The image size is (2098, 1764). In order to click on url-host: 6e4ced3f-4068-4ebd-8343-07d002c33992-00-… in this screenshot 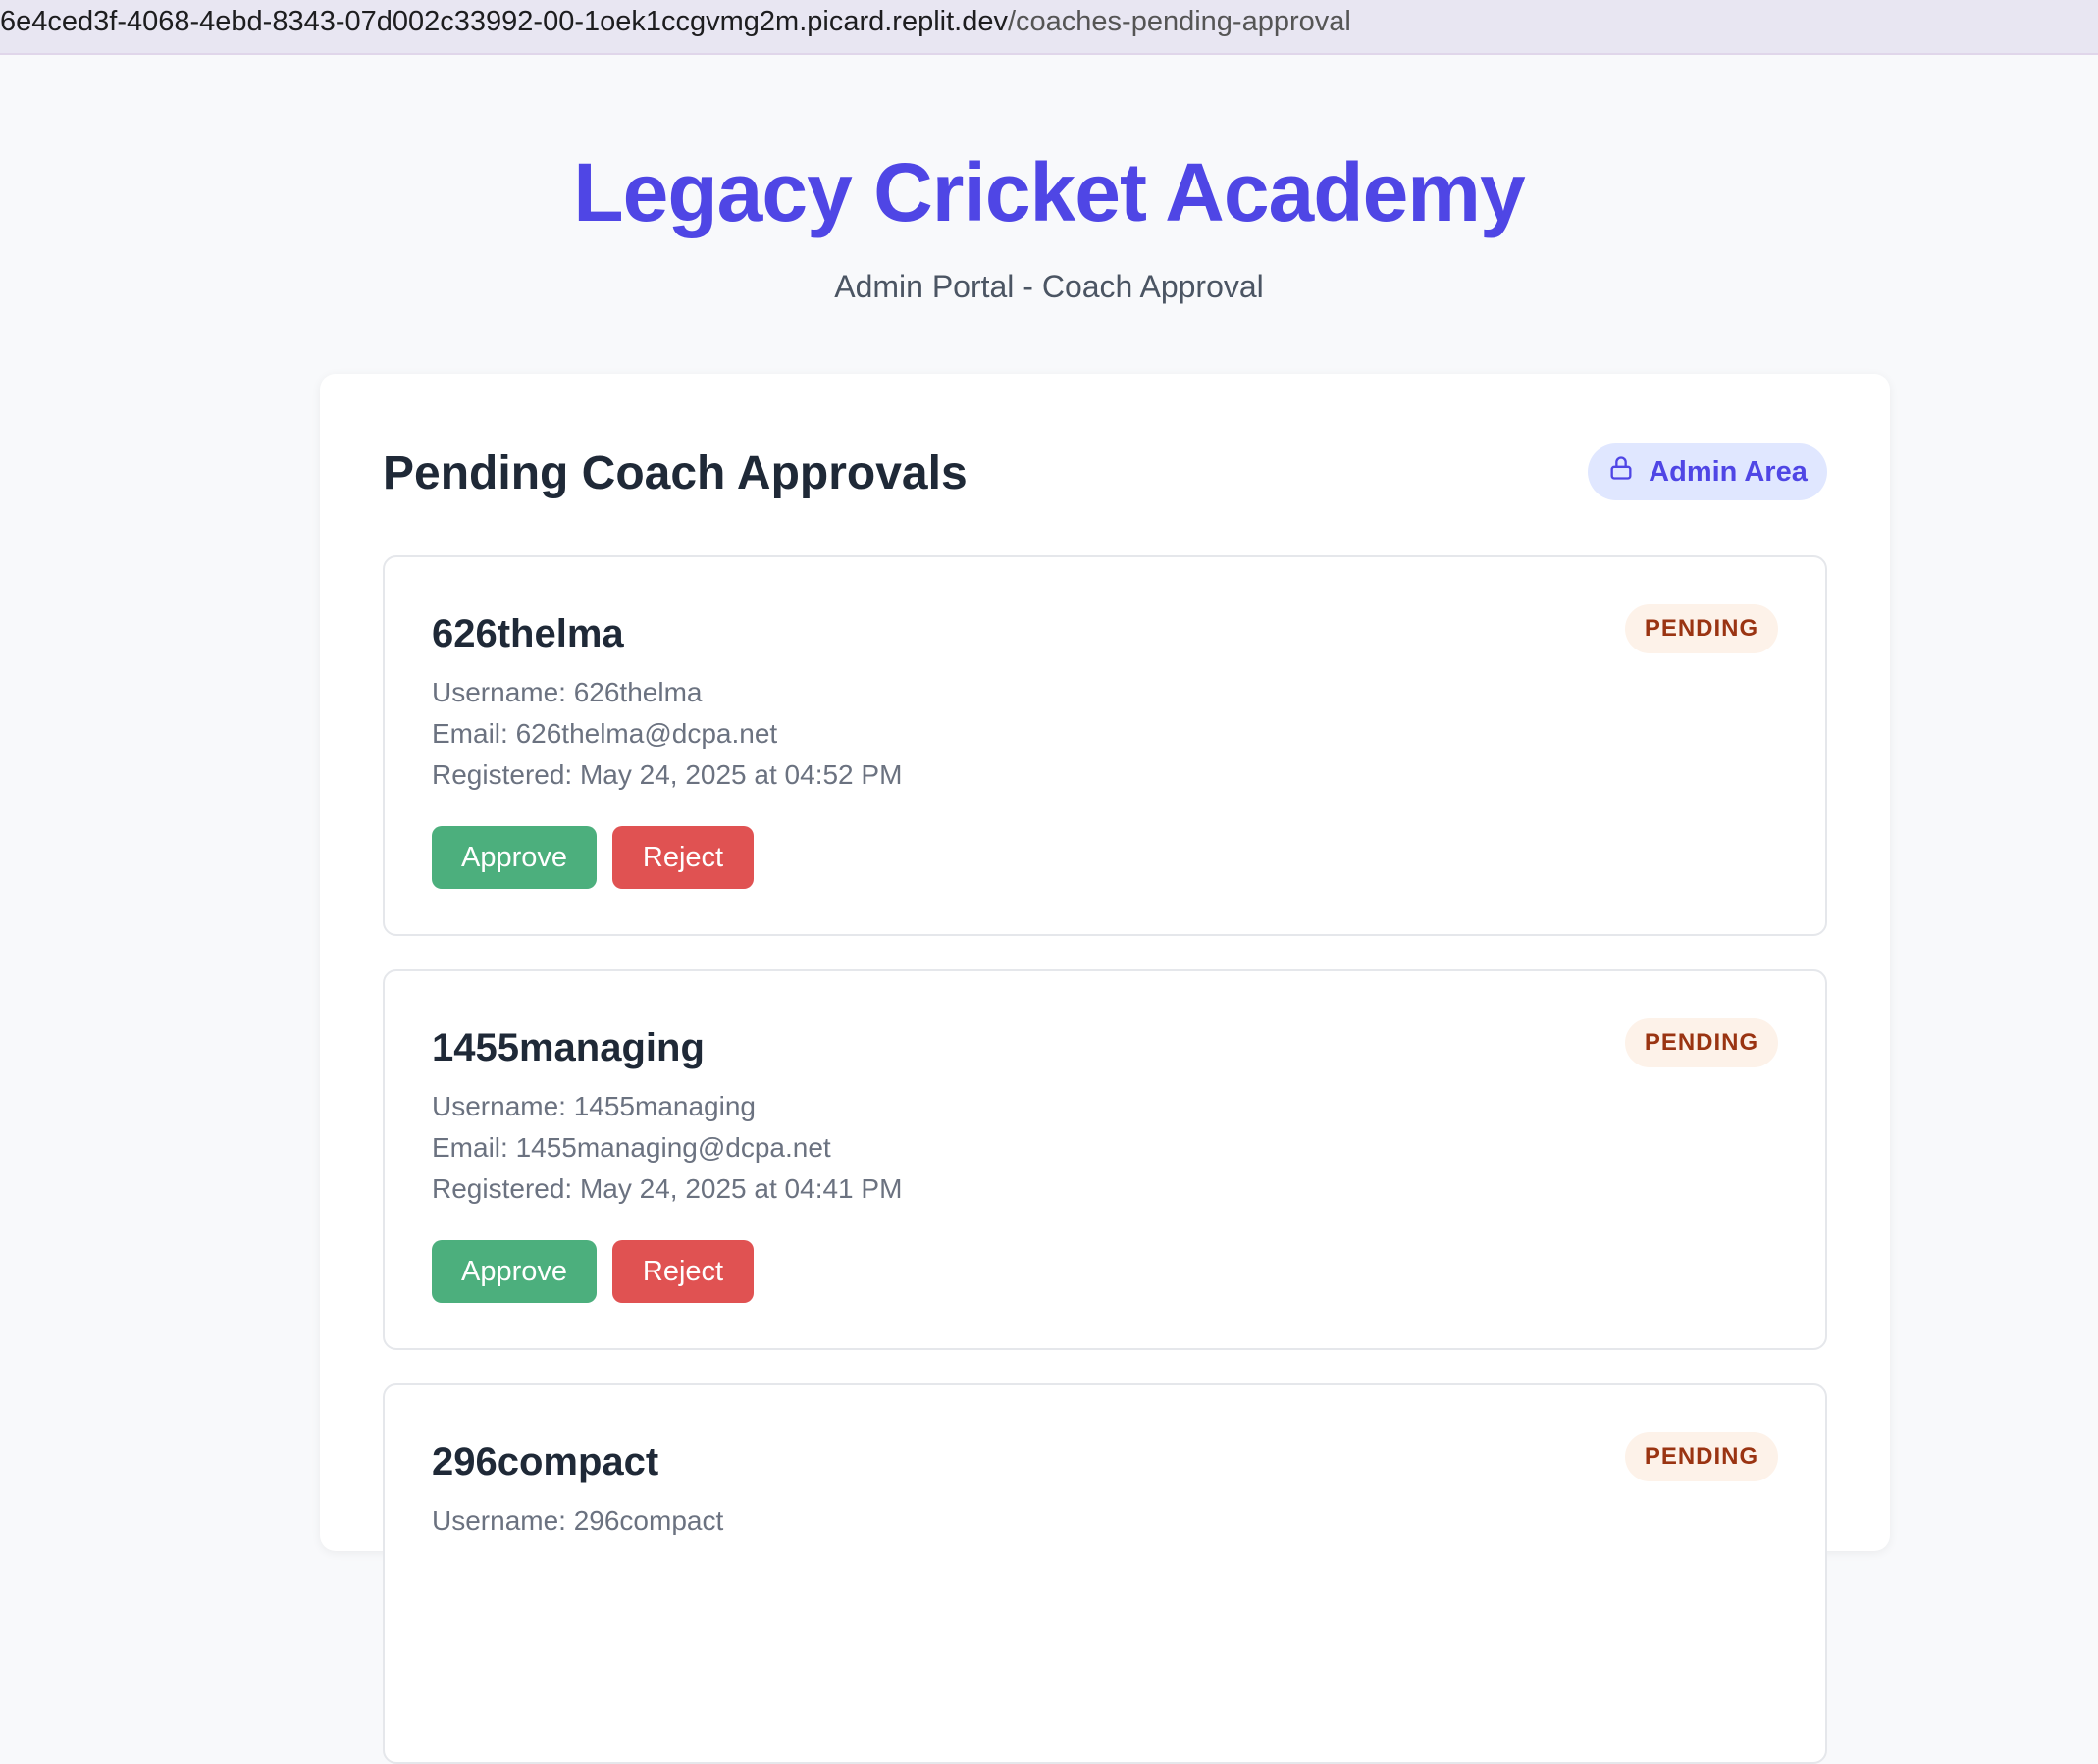, I will do `click(504, 21)`.